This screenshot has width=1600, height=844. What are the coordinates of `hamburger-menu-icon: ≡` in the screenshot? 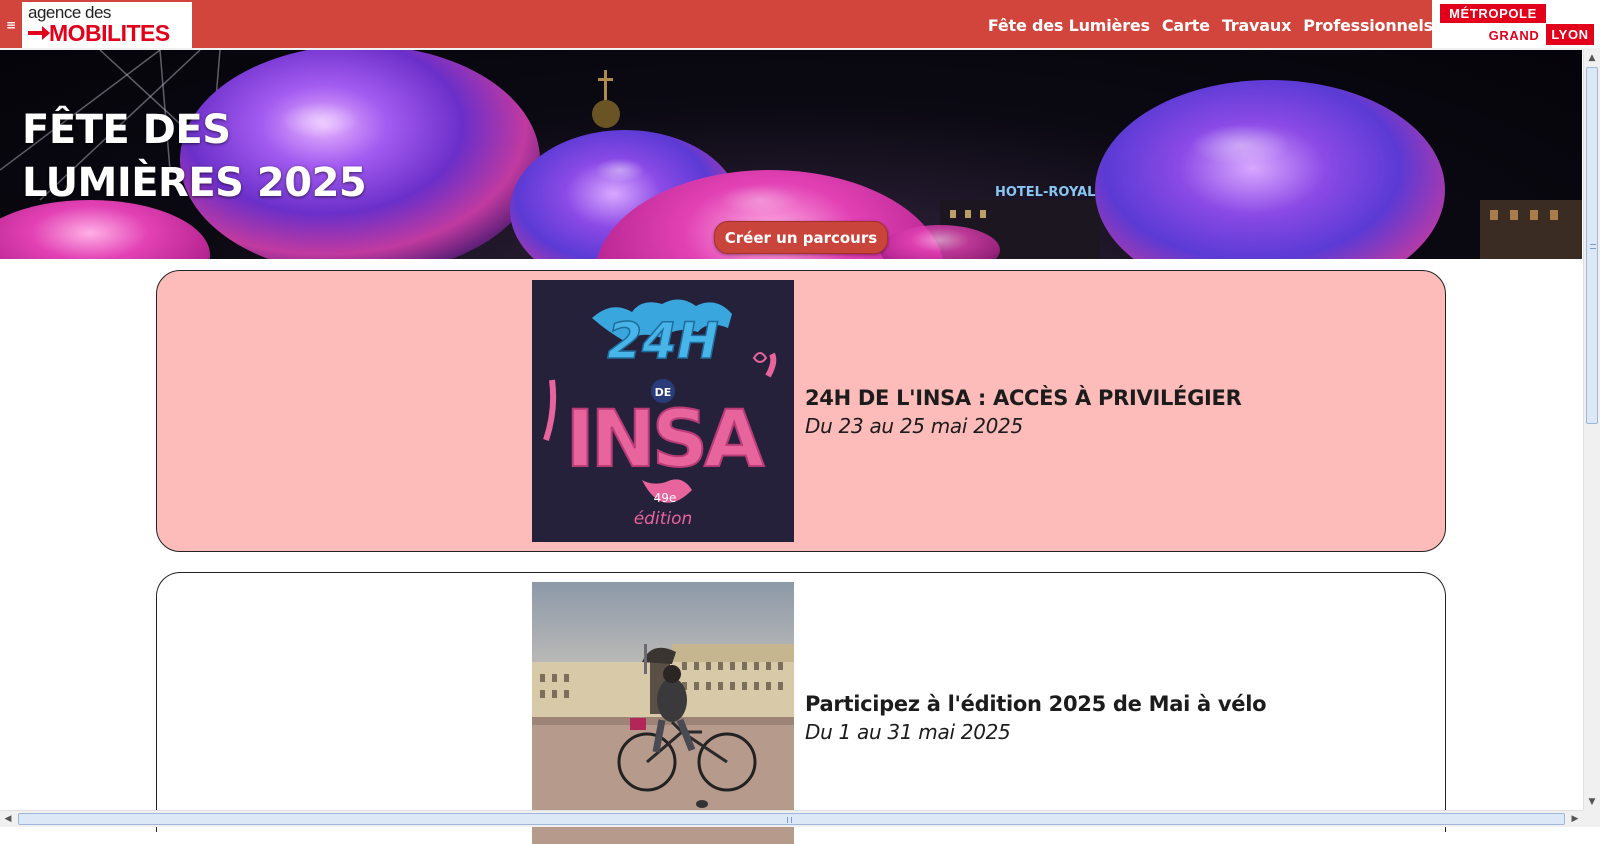 It's located at (11, 25).